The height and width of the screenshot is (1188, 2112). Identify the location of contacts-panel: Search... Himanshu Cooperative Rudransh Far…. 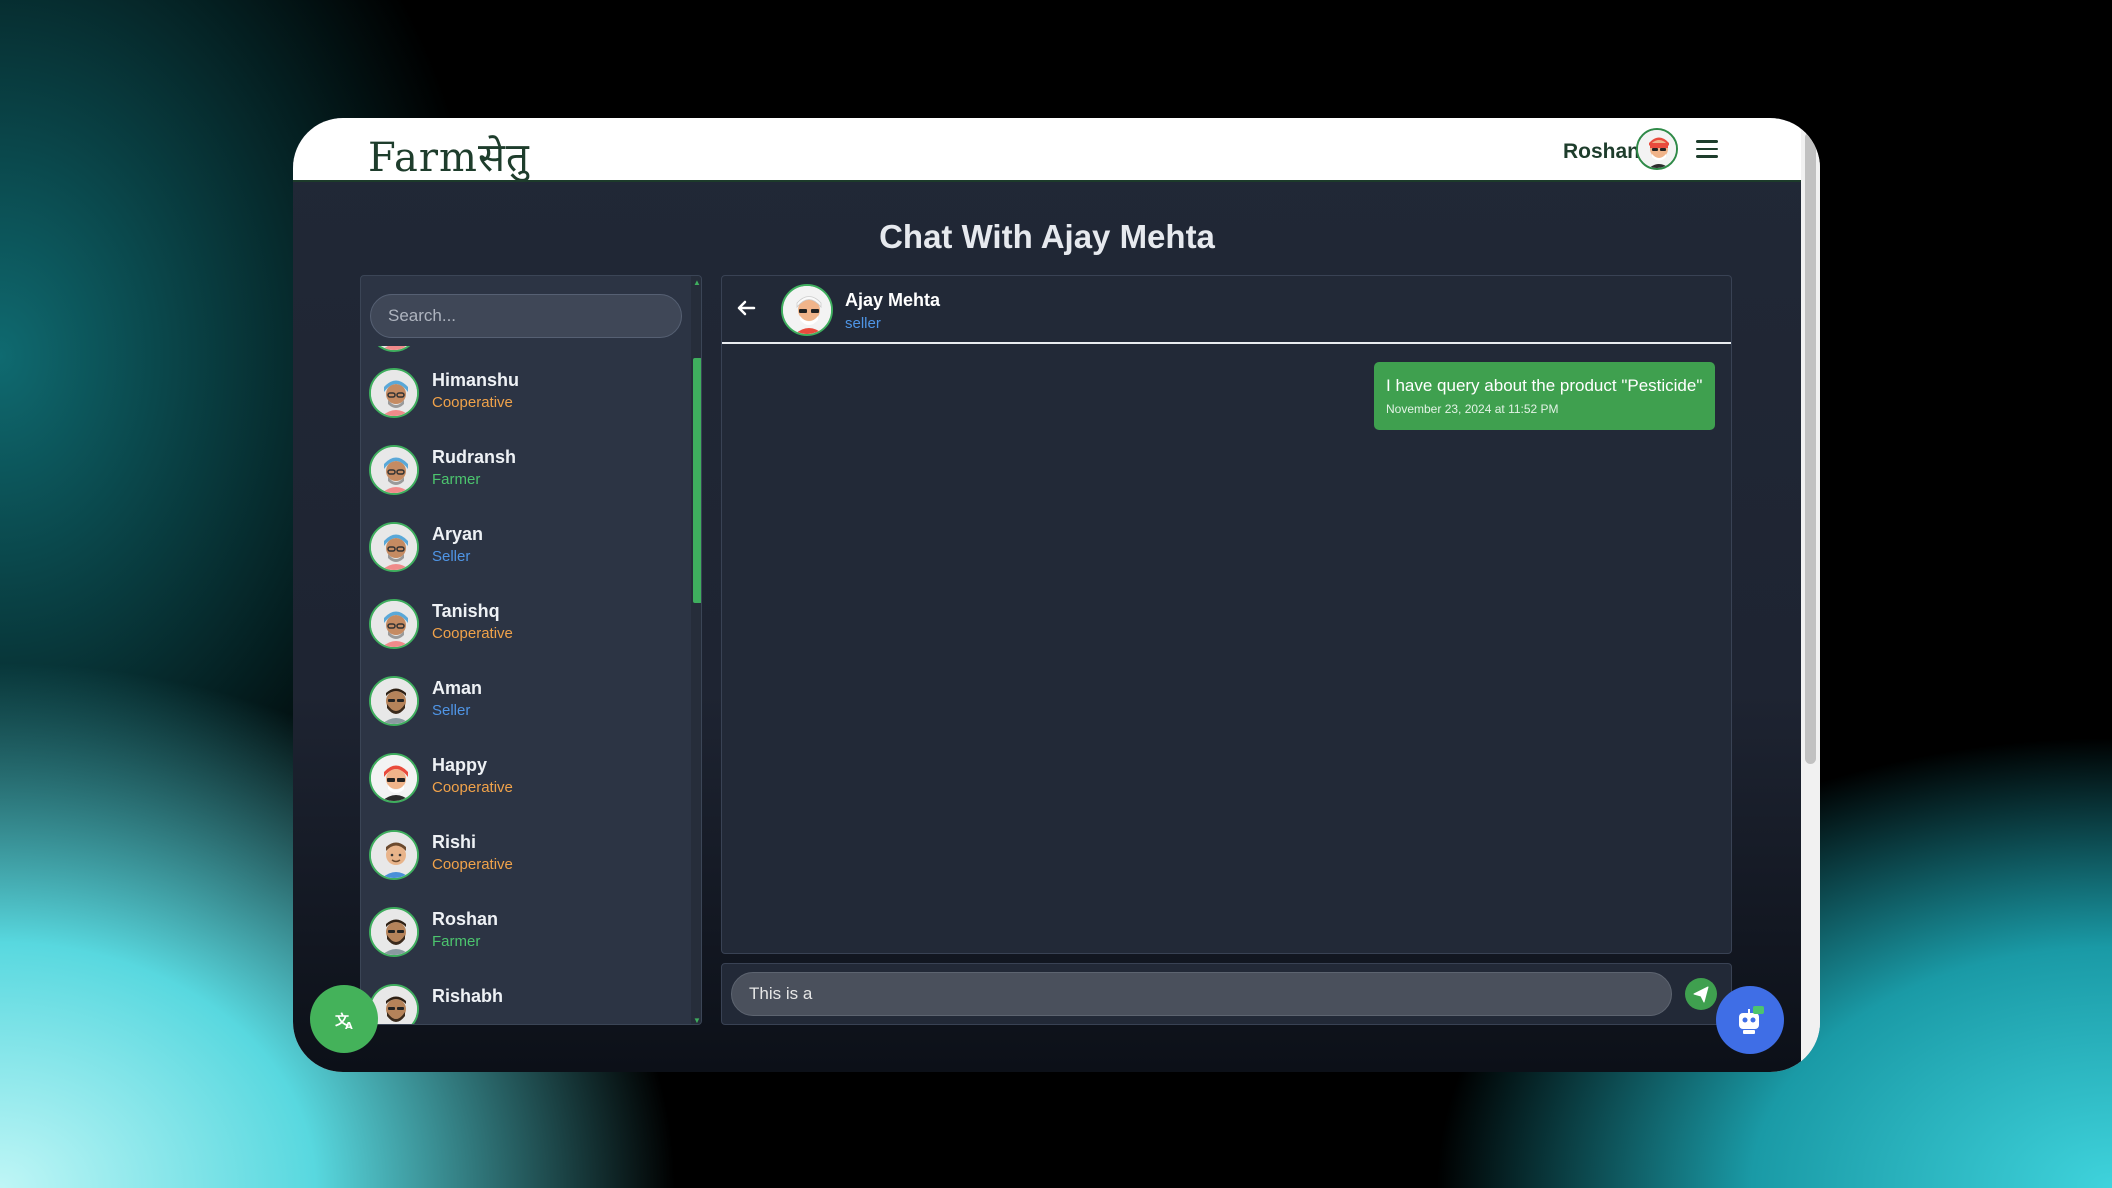
(531, 650).